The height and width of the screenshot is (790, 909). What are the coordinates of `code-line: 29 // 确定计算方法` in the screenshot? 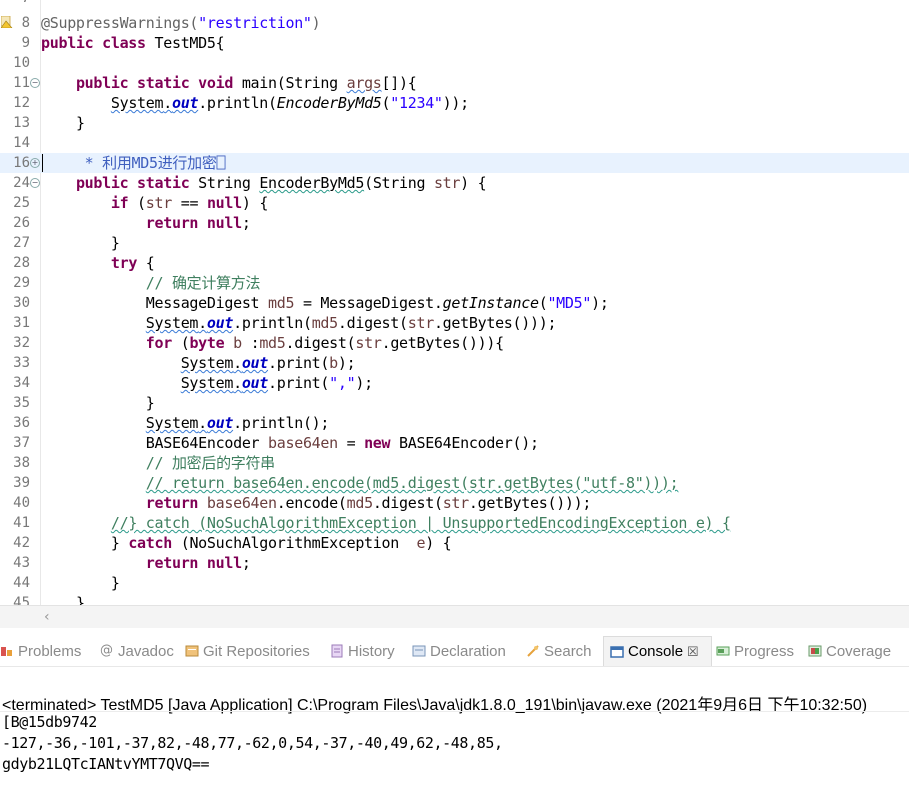 It's located at (454, 283).